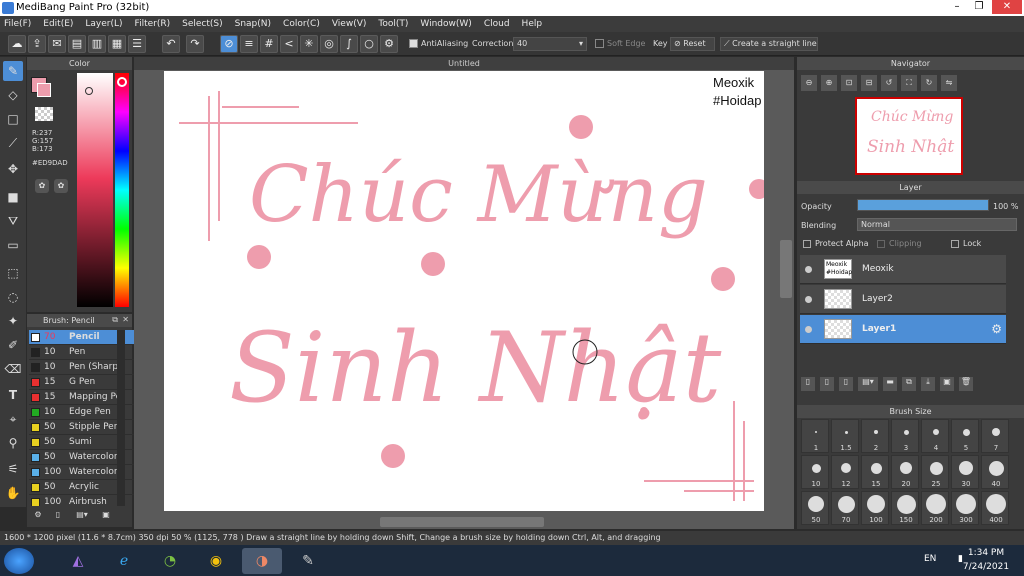 Image resolution: width=1024 pixels, height=576 pixels. I want to click on new-8bit-layer-icon: ▯, so click(846, 384).